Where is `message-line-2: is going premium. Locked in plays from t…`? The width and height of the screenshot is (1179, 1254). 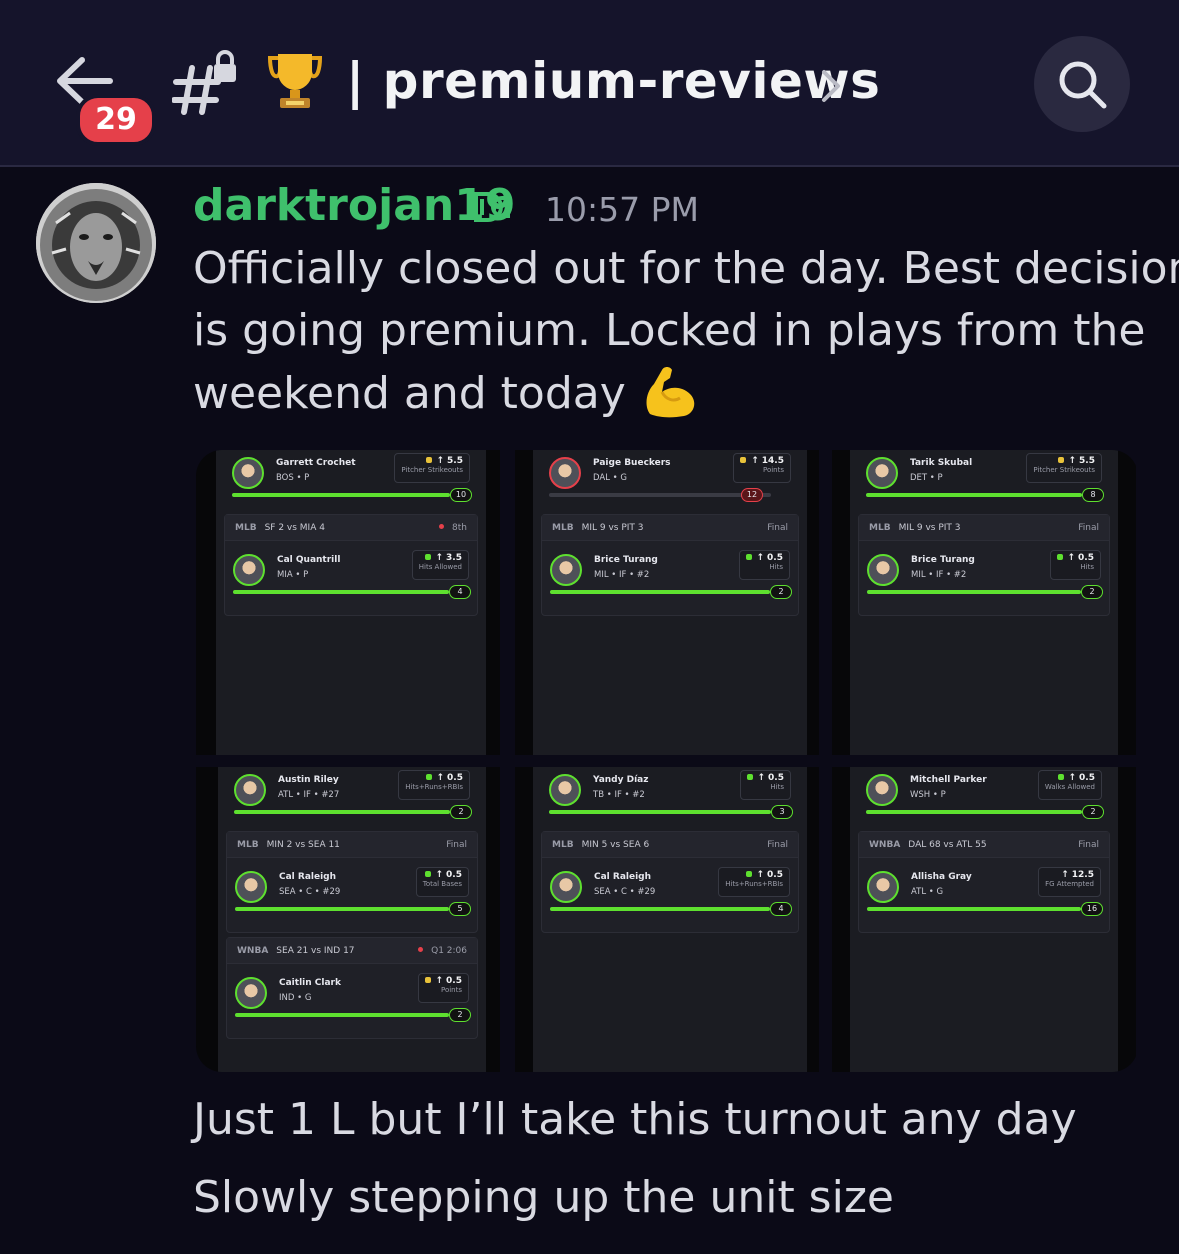 message-line-2: is going premium. Locked in plays from t… is located at coordinates (669, 330).